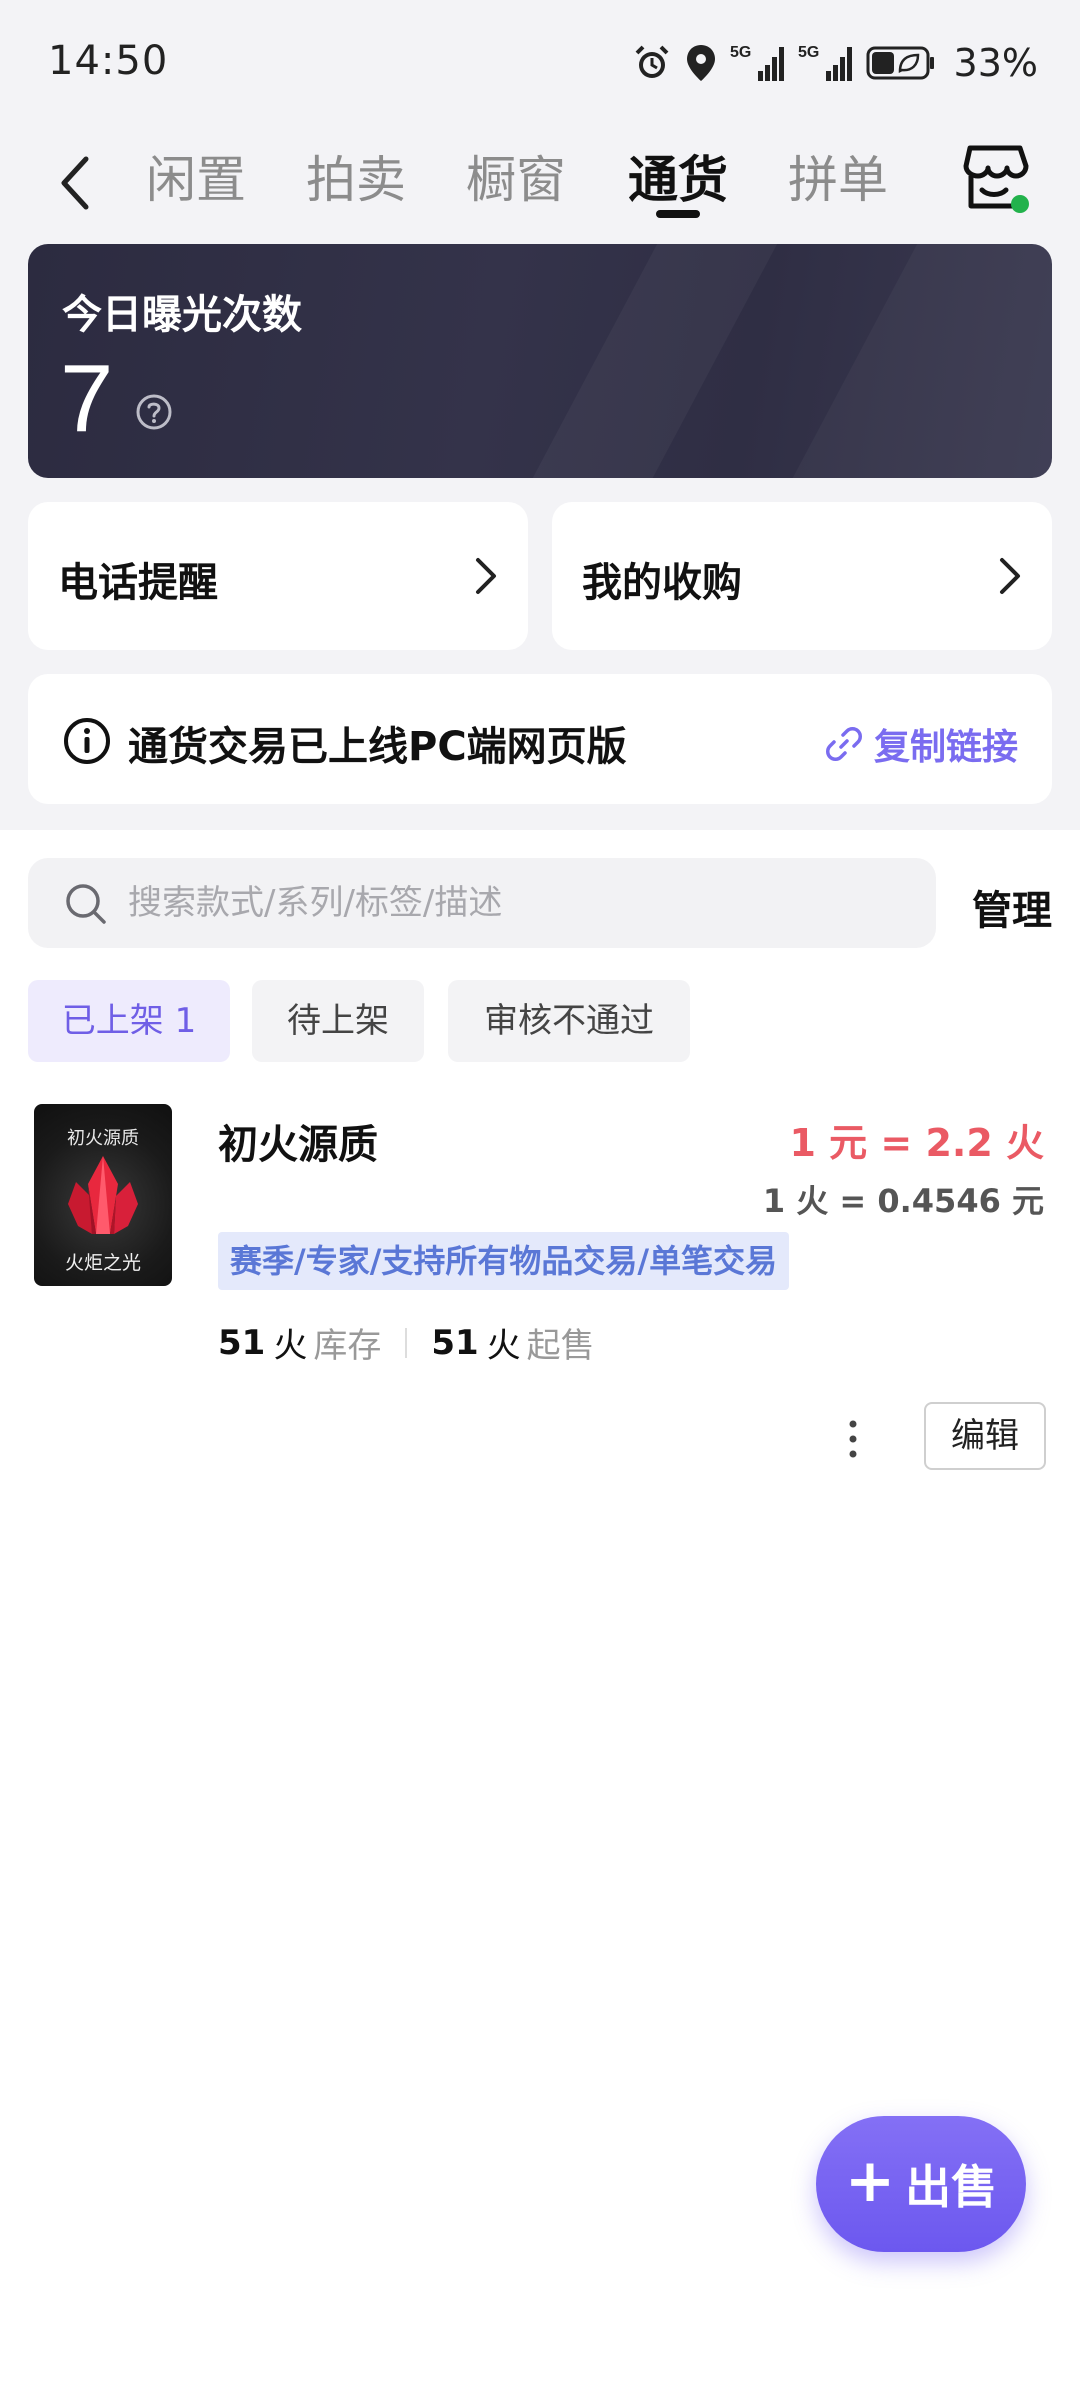 The width and height of the screenshot is (1080, 2382). I want to click on phone-reminder-label: 电话提醒, so click(138, 583).